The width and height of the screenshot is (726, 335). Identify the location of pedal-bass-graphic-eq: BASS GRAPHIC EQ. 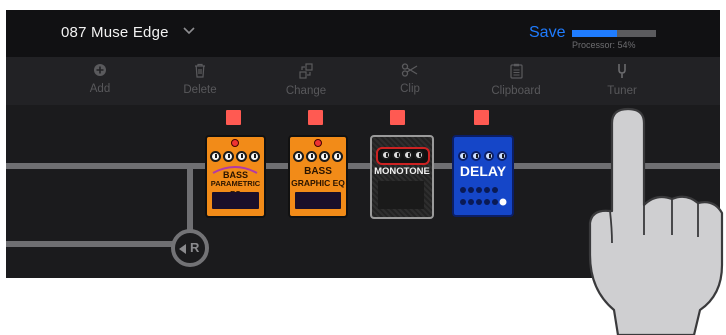
(318, 176).